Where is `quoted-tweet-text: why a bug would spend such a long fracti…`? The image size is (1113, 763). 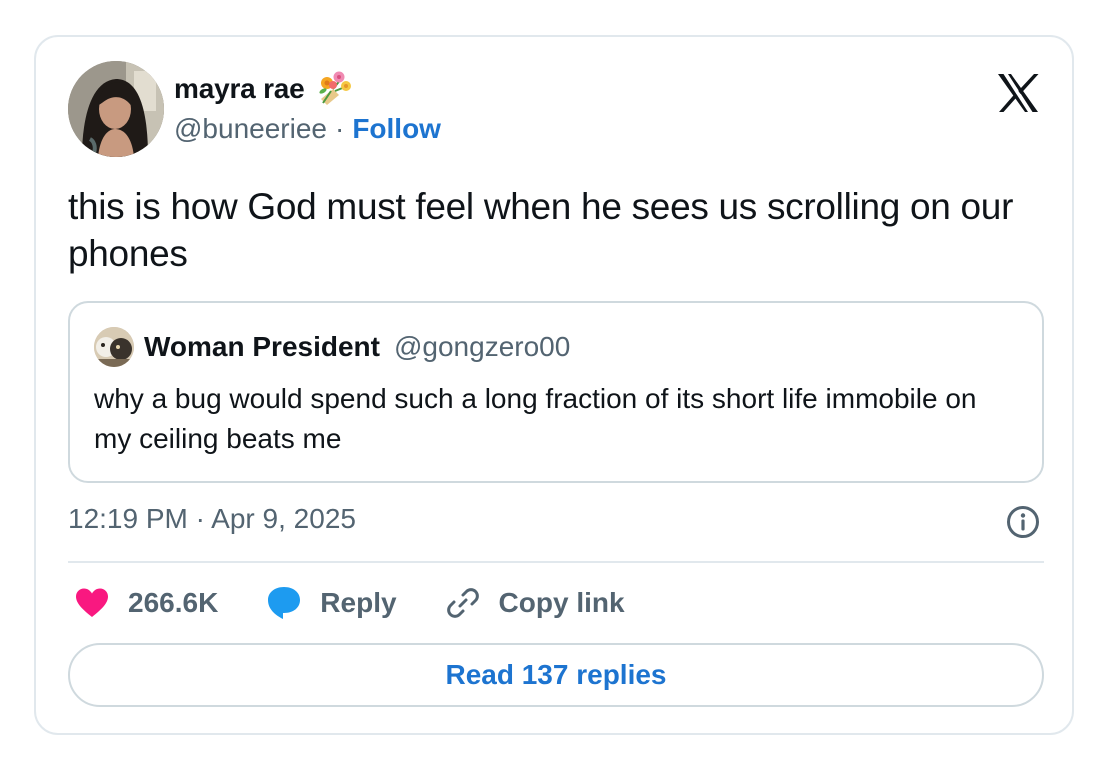 quoted-tweet-text: why a bug would spend such a long fracti… is located at coordinates (535, 418).